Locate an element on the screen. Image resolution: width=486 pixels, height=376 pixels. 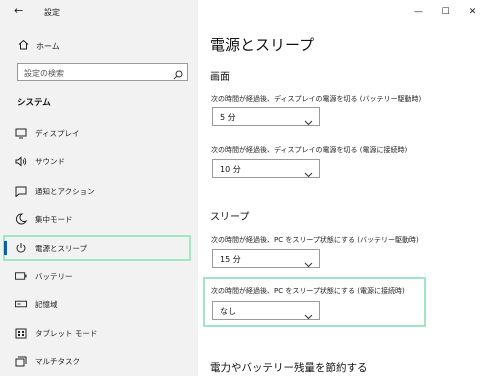
sidebar-item-label: バッテリー is located at coordinates (54, 276).